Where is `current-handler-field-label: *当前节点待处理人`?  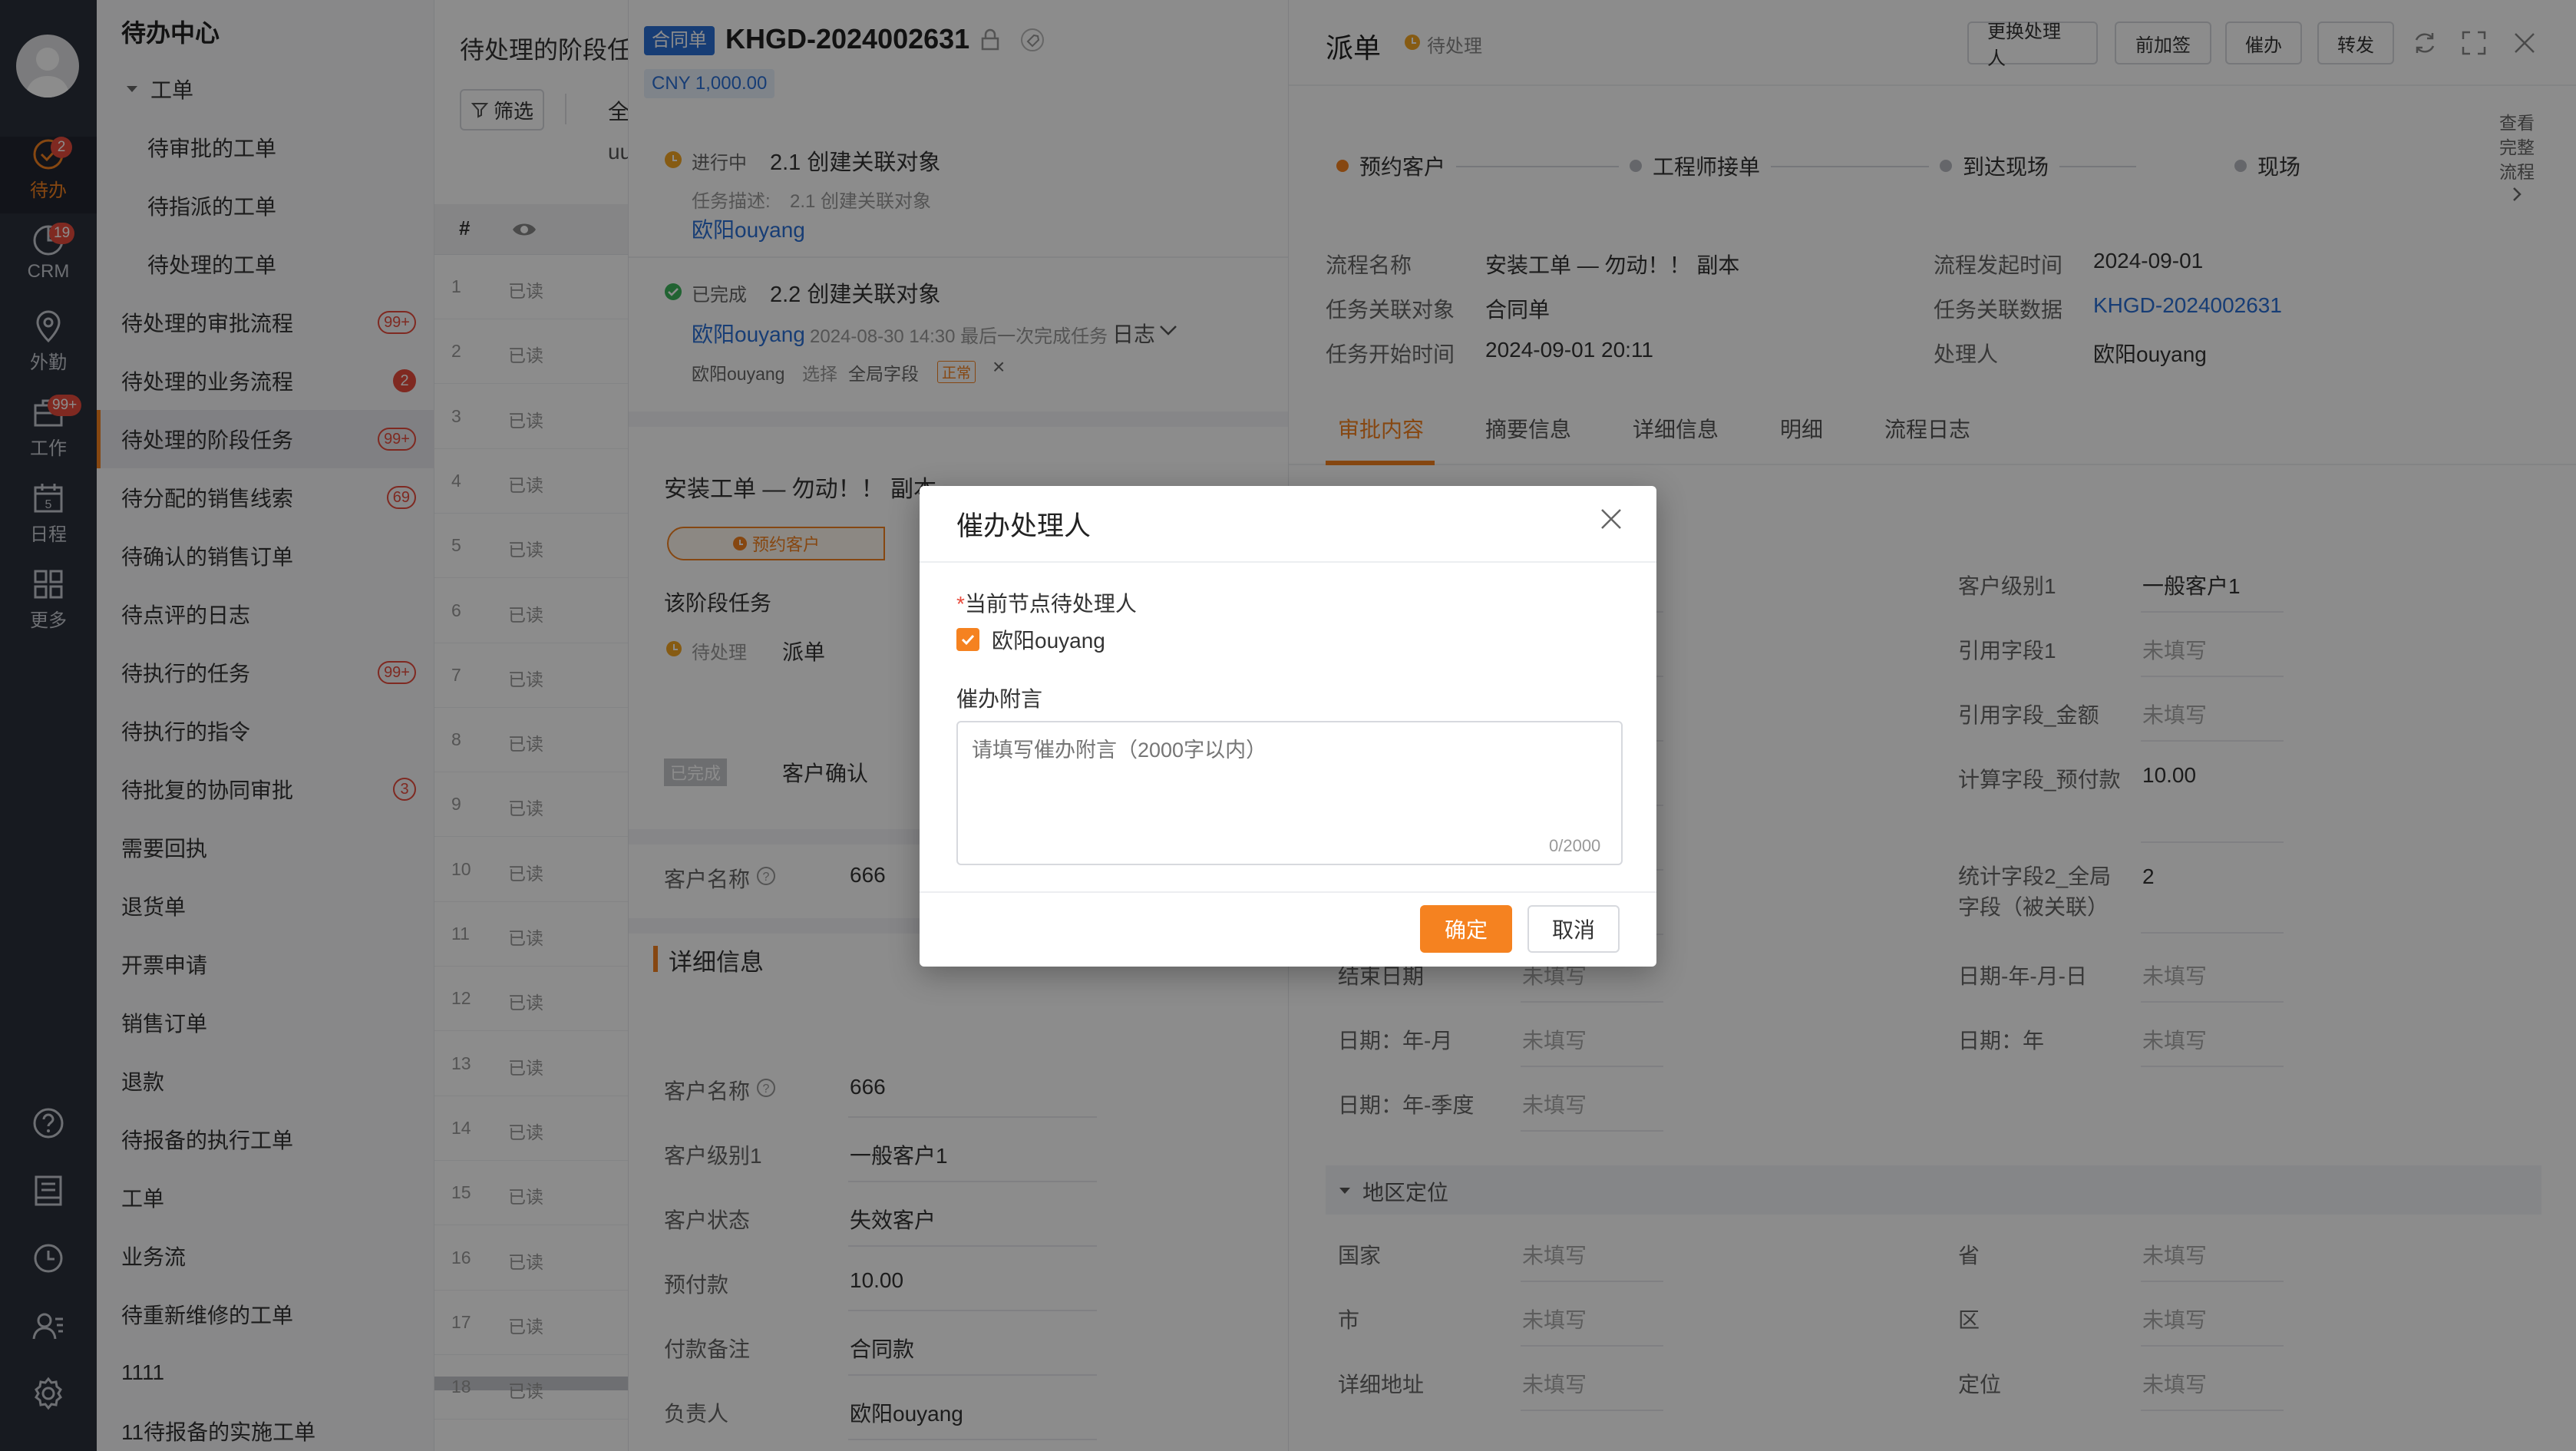 current-handler-field-label: *当前节点待处理人 is located at coordinates (1046, 604).